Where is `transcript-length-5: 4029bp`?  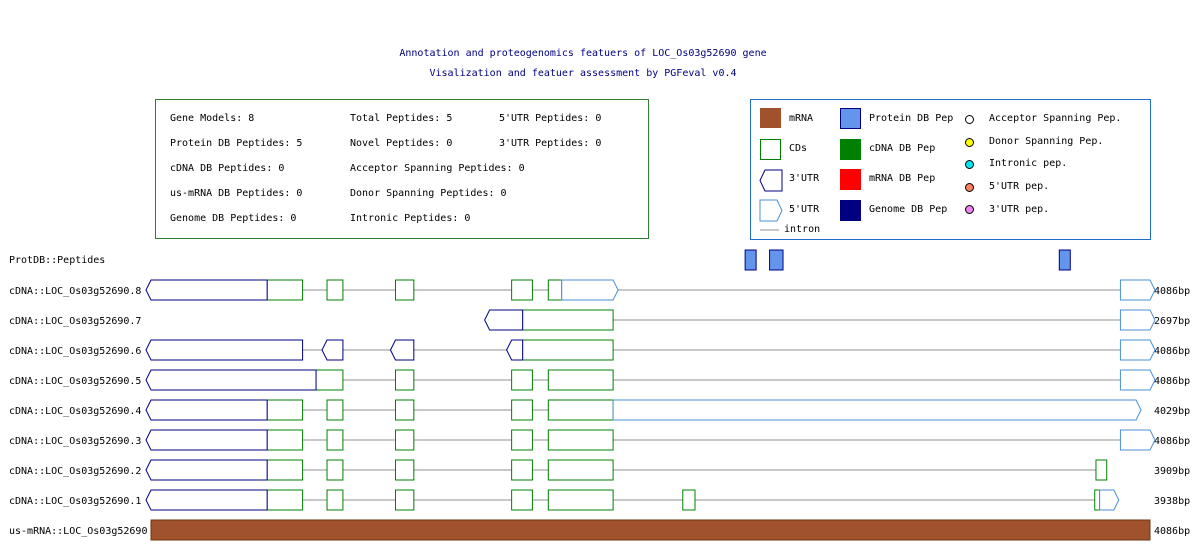
transcript-length-5: 4029bp is located at coordinates (1172, 411).